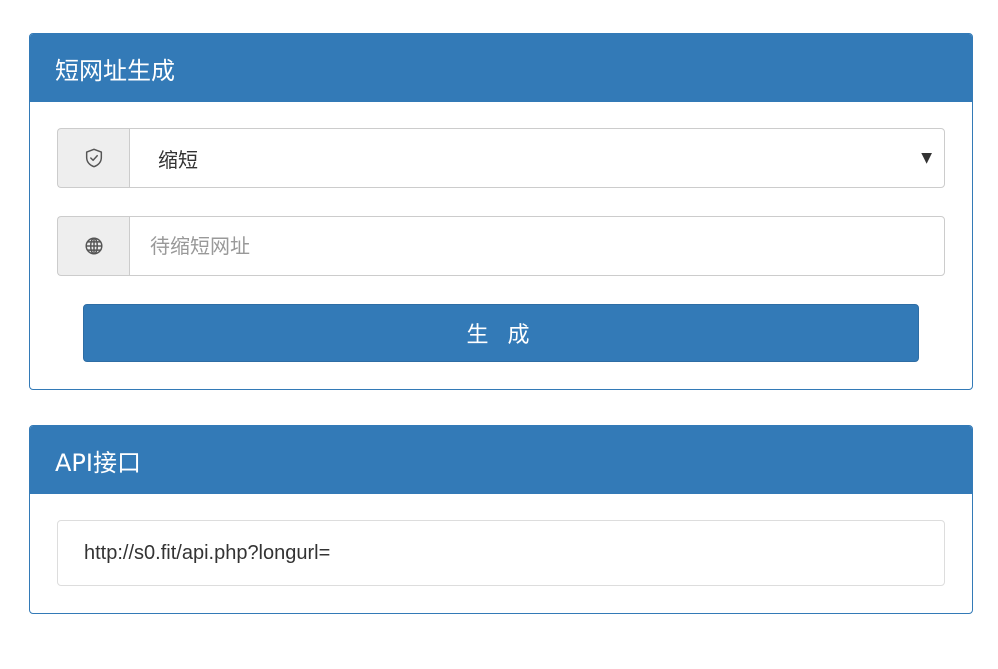 The width and height of the screenshot is (998, 669). Describe the element at coordinates (501, 553) in the screenshot. I see `api-endpoint: http://s0.fit/api.php?longurl=` at that location.